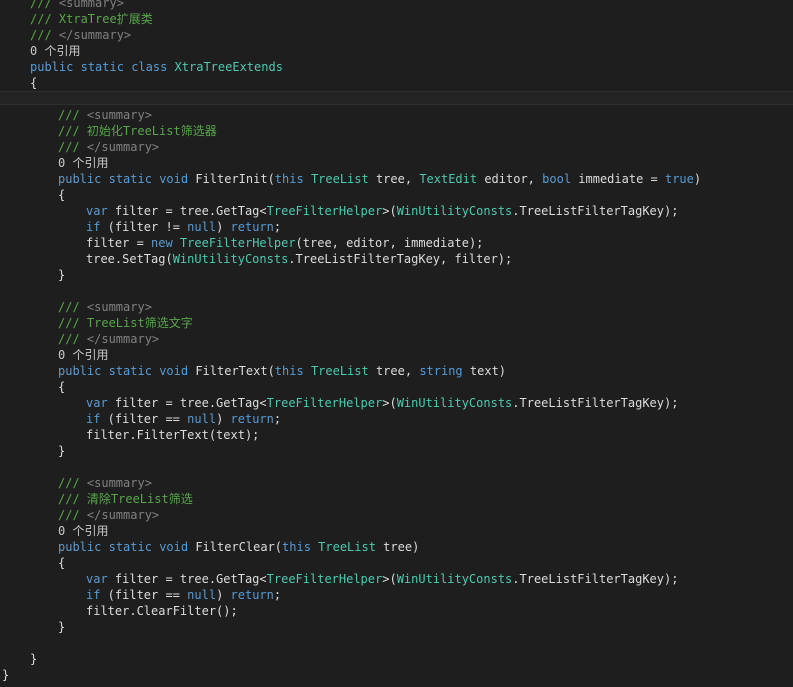 The width and height of the screenshot is (793, 687). Describe the element at coordinates (162, 611) in the screenshot. I see `code-token: filter.ClearFilter();` at that location.